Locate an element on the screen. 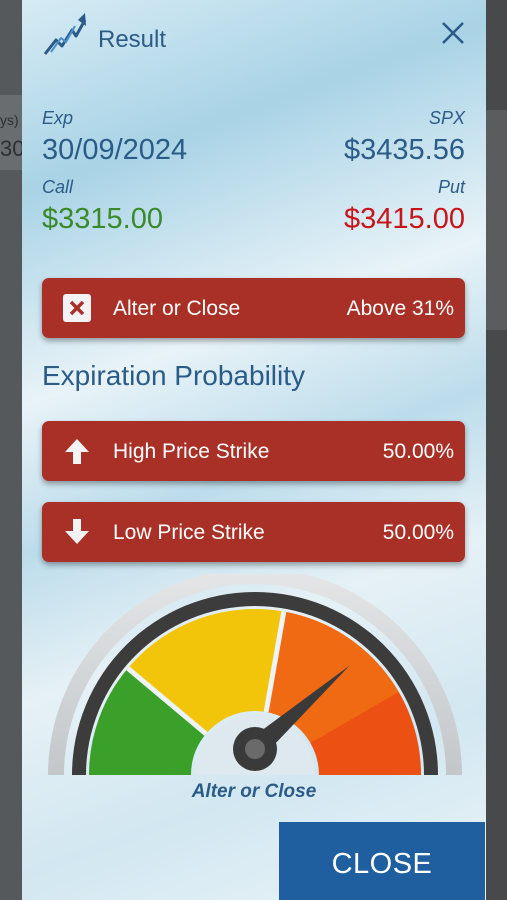  low-price-strike-label: Low Price Strike is located at coordinates (189, 532).